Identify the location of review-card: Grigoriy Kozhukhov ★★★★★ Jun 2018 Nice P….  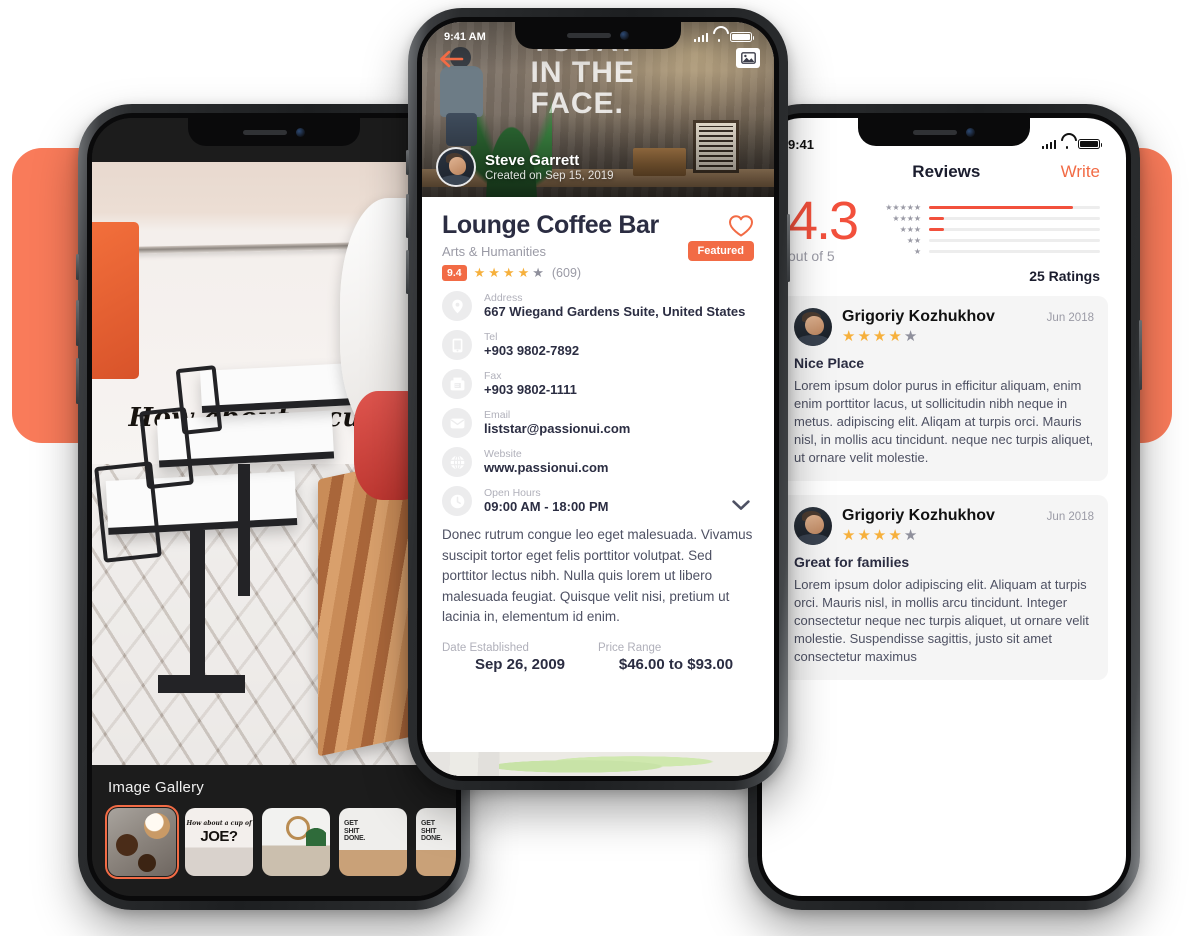
(944, 388).